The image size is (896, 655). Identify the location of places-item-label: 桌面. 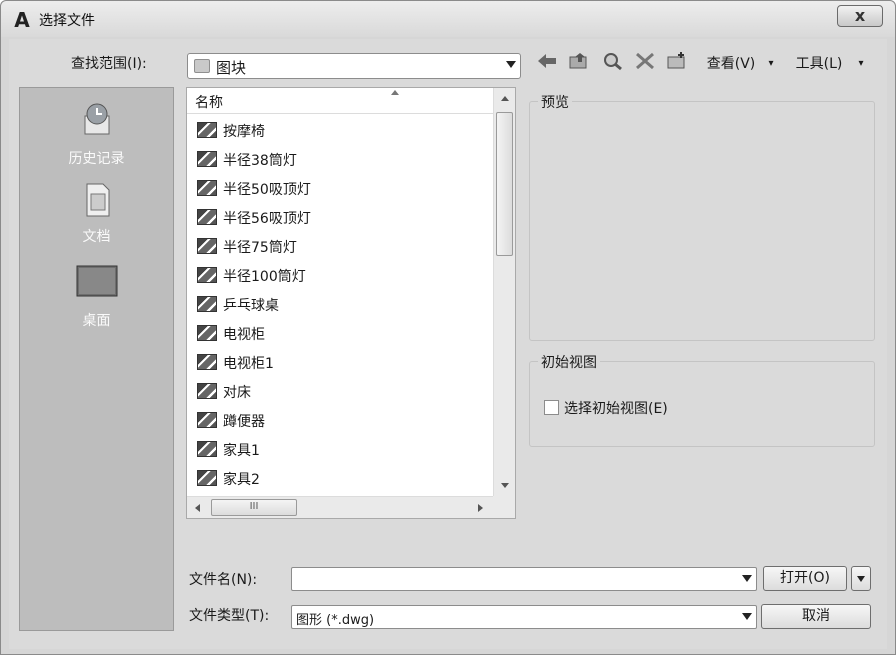
(96, 321).